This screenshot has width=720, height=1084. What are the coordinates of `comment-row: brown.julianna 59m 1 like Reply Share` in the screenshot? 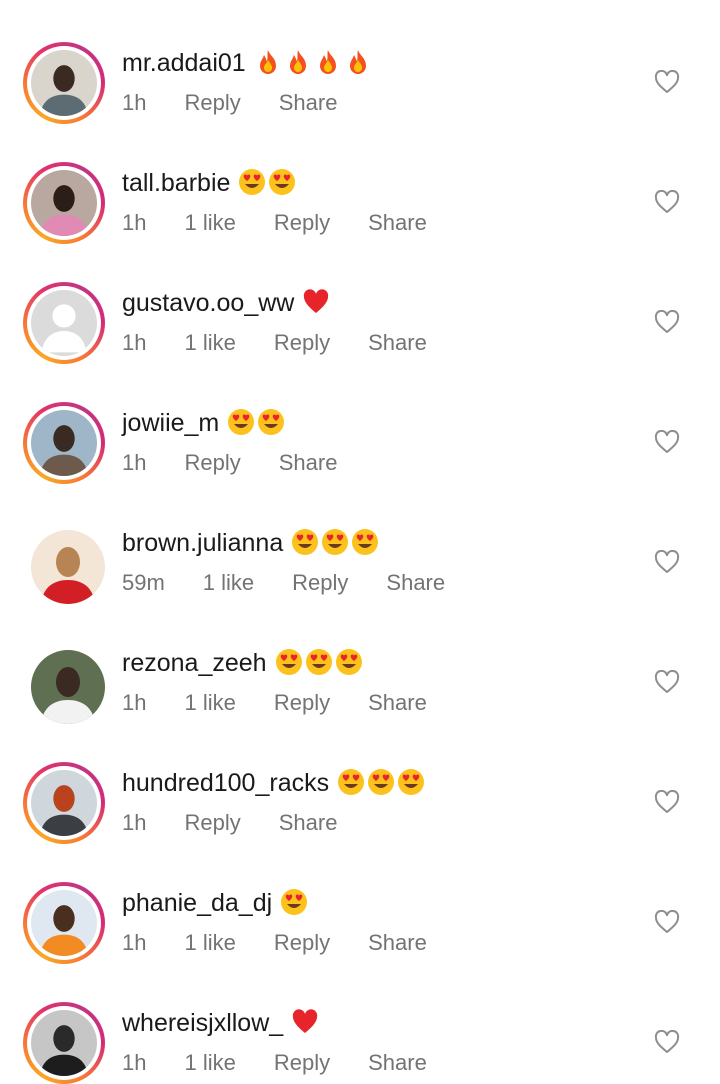 It's located at (360, 542).